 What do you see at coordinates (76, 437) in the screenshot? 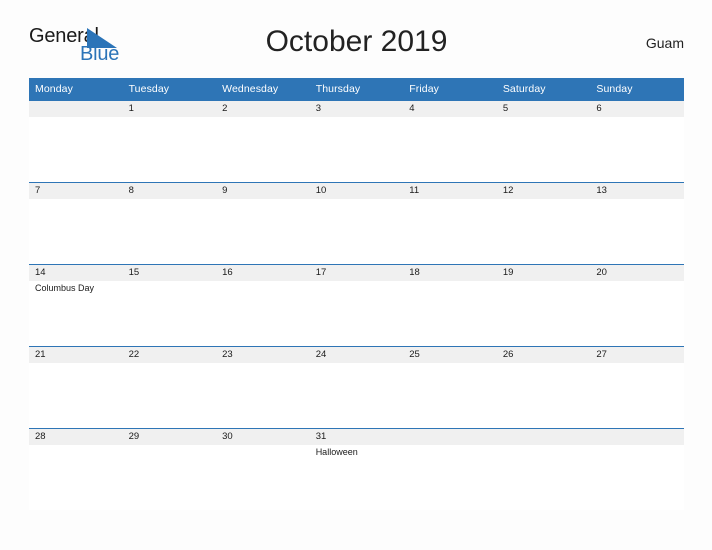
I see `day-number: 28` at bounding box center [76, 437].